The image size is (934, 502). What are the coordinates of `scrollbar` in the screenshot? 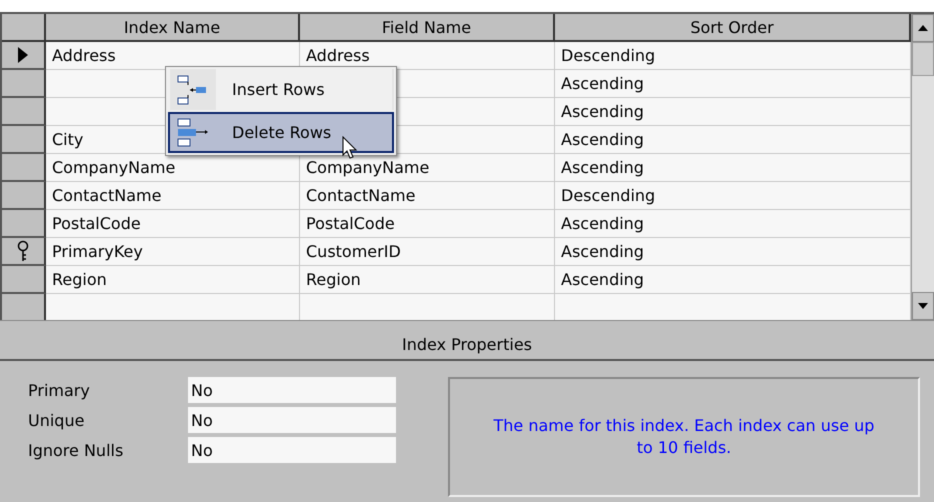 It's located at (922, 167).